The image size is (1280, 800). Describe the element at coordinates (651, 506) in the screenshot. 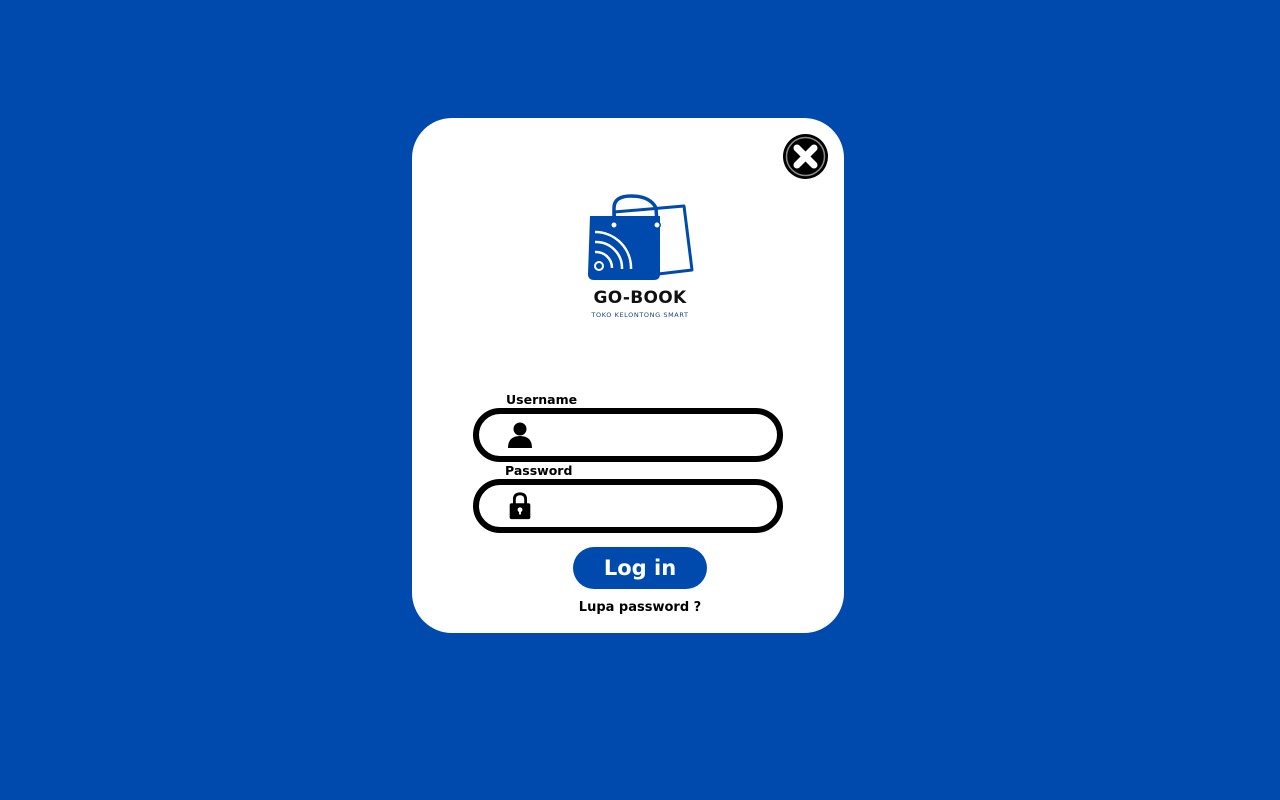

I see `password-input` at that location.